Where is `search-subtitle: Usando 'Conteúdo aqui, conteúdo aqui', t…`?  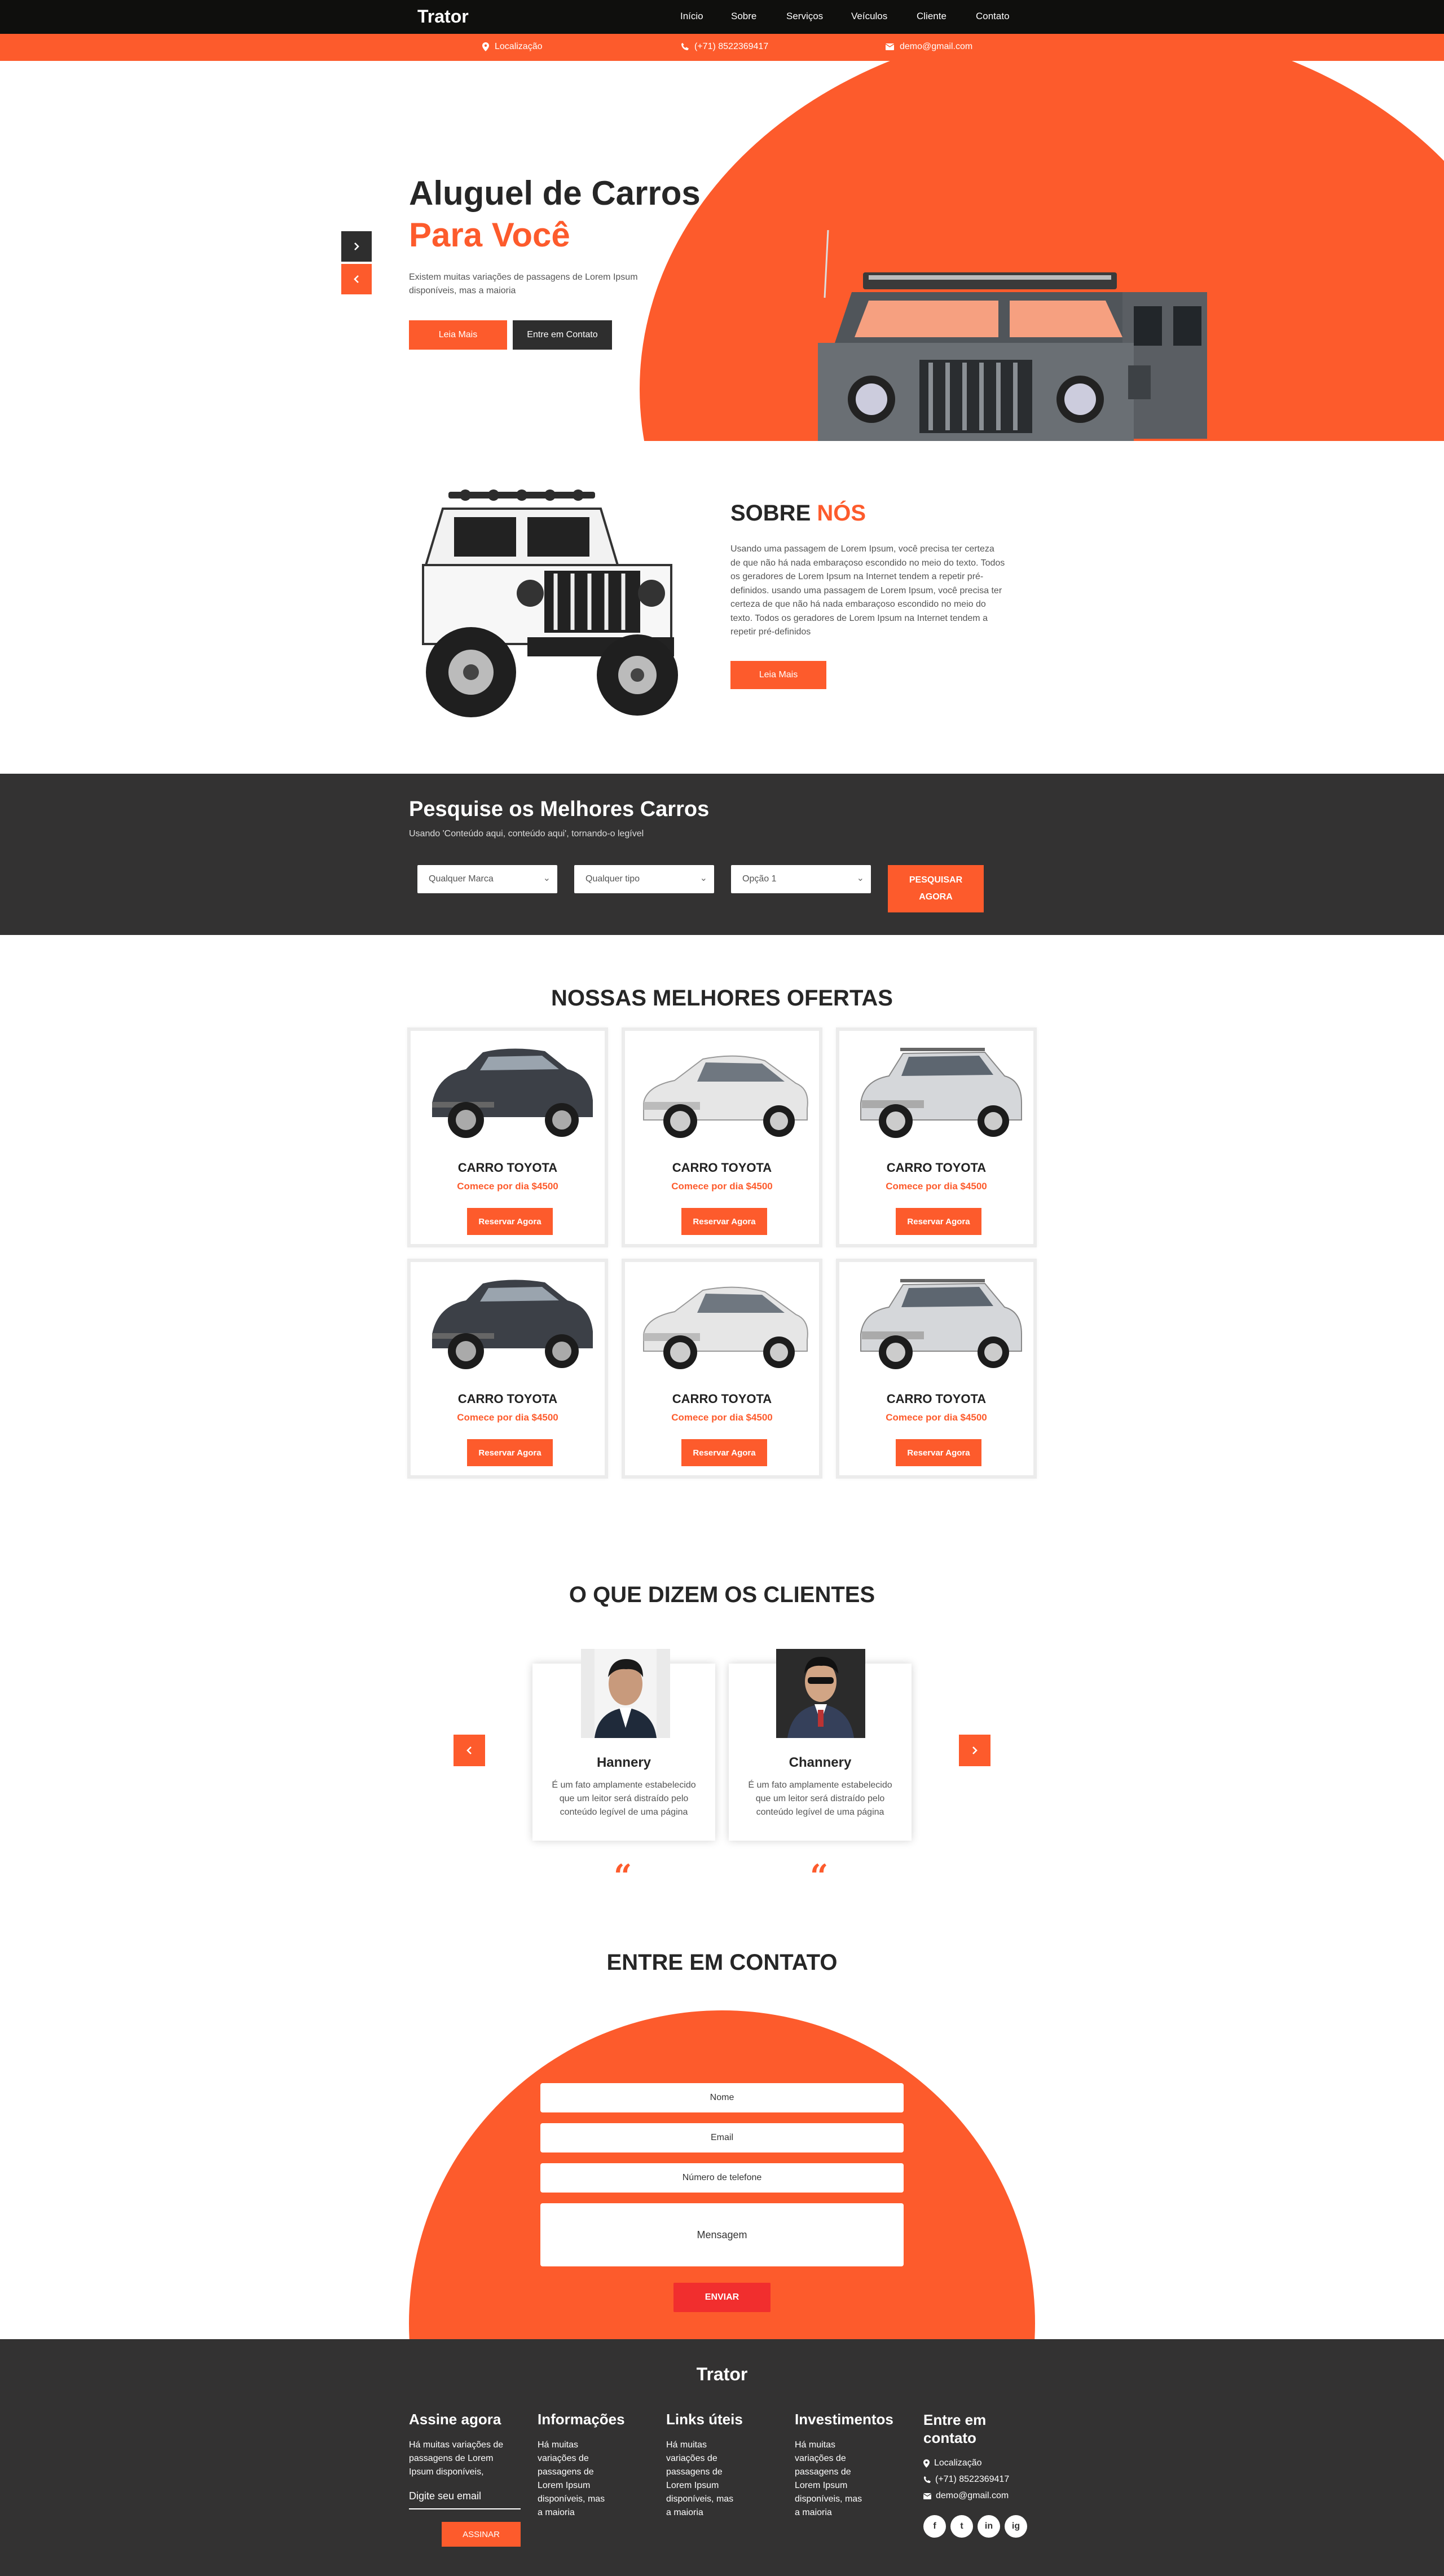
search-subtitle: Usando 'Conteúdo aqui, conteúdo aqui', t… is located at coordinates (526, 834).